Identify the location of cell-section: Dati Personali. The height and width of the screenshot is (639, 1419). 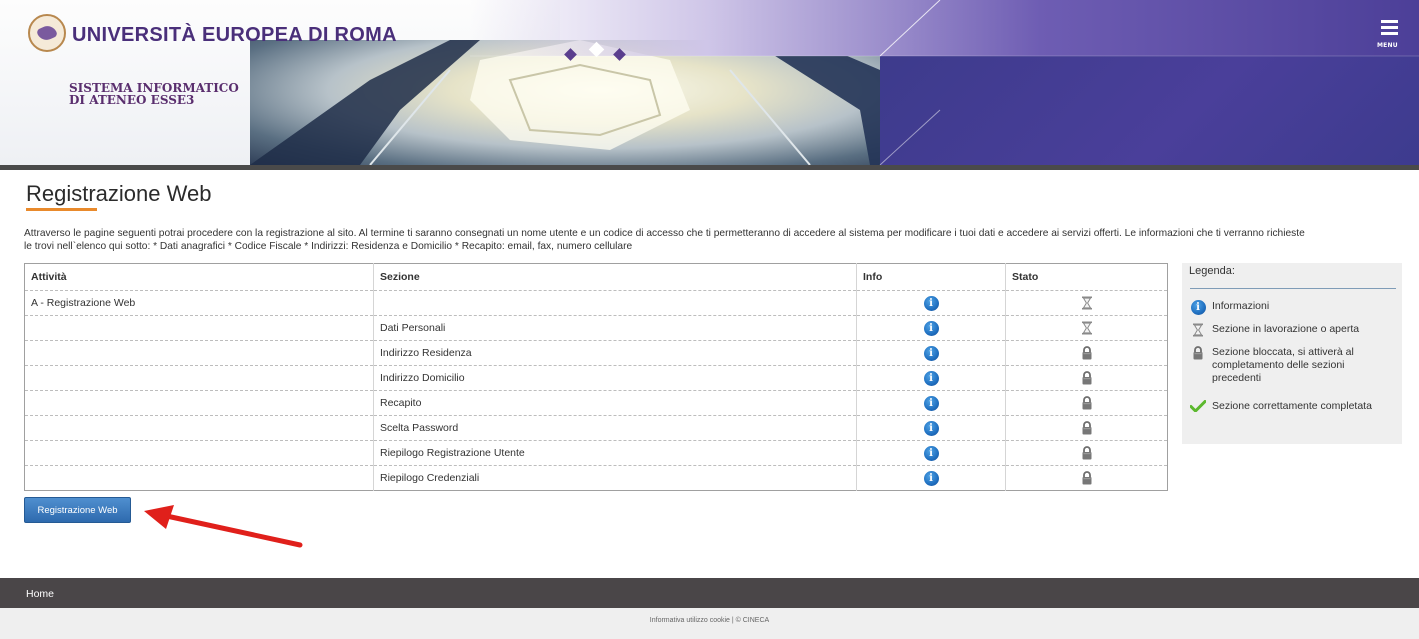
(615, 328).